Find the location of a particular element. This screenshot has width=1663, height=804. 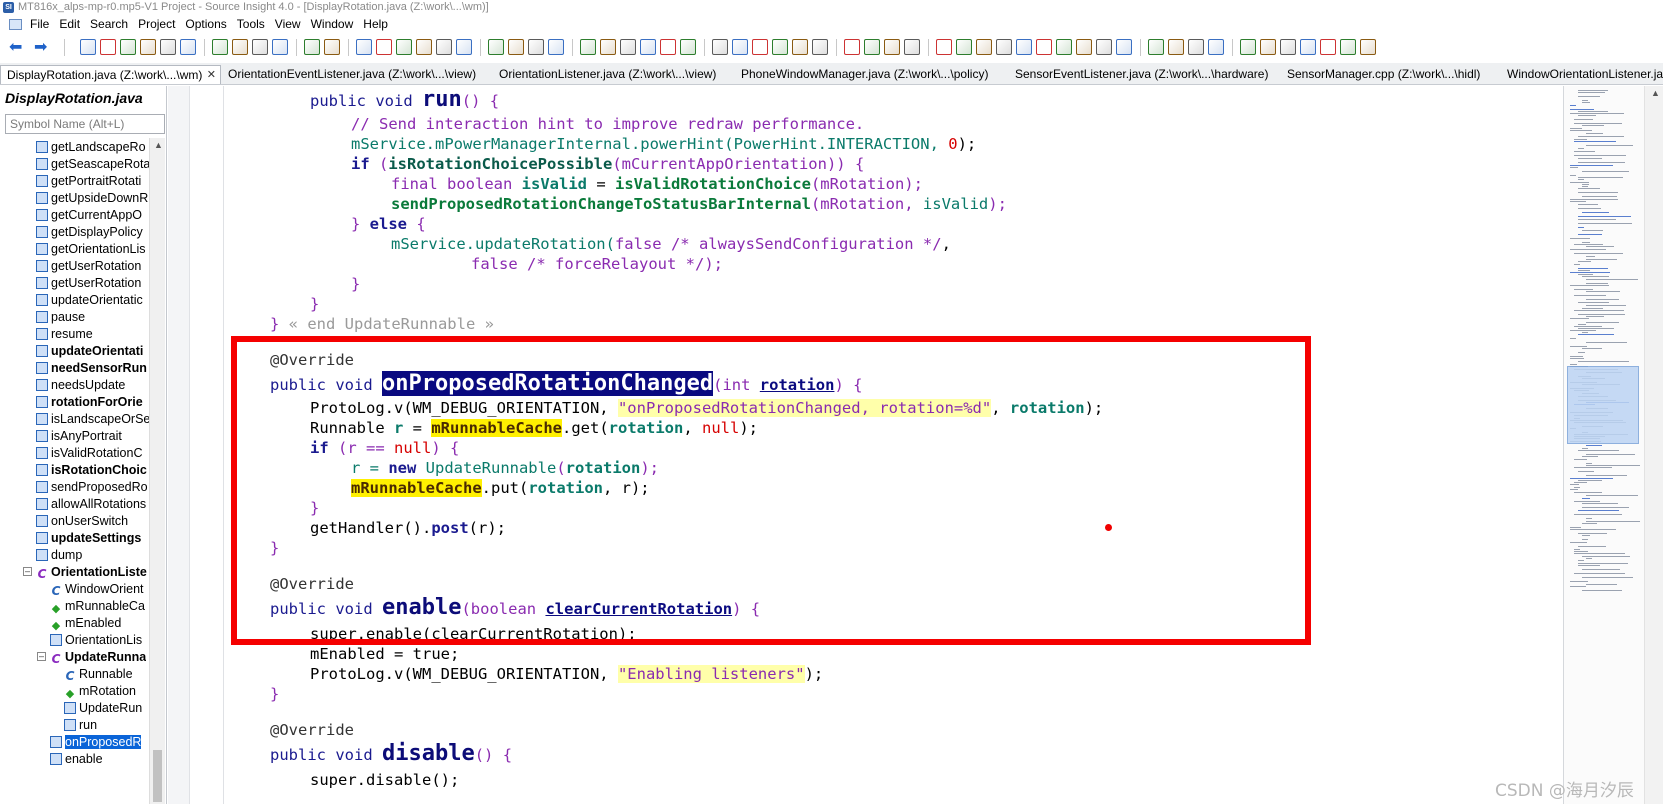

menu-edit: Edit is located at coordinates (70, 24).